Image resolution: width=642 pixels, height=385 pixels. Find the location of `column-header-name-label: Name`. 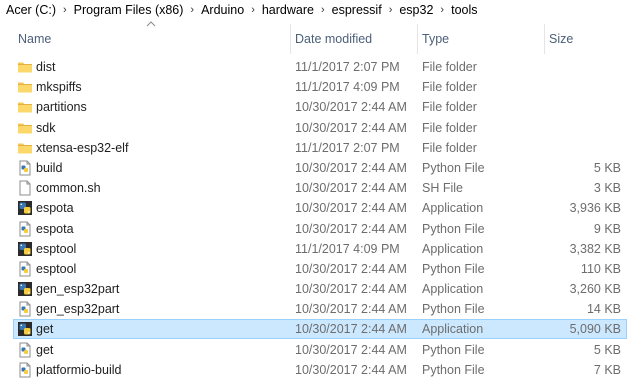

column-header-name-label: Name is located at coordinates (35, 39).